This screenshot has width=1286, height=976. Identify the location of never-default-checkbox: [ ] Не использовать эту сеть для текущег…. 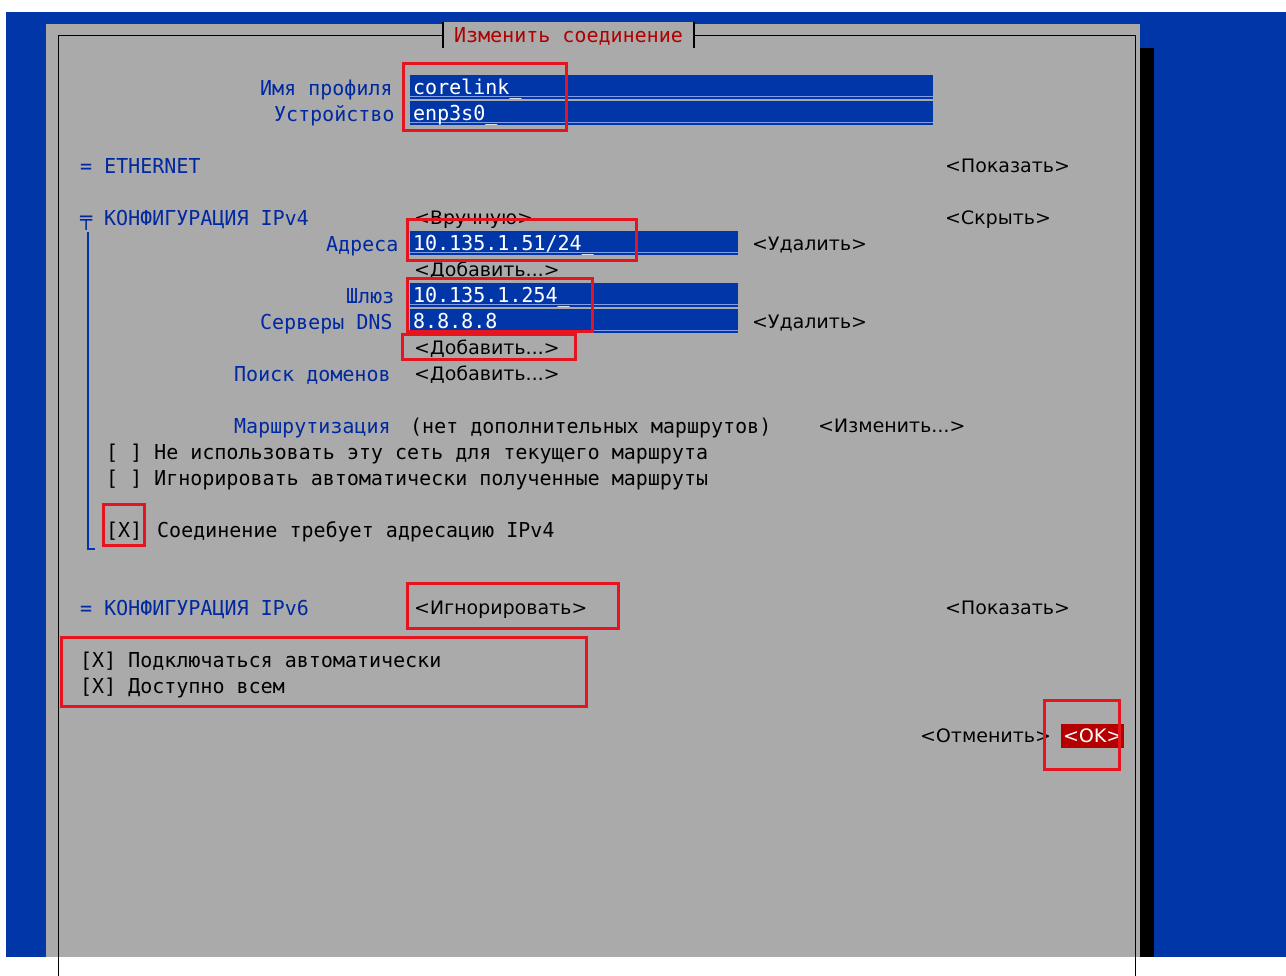
(407, 452).